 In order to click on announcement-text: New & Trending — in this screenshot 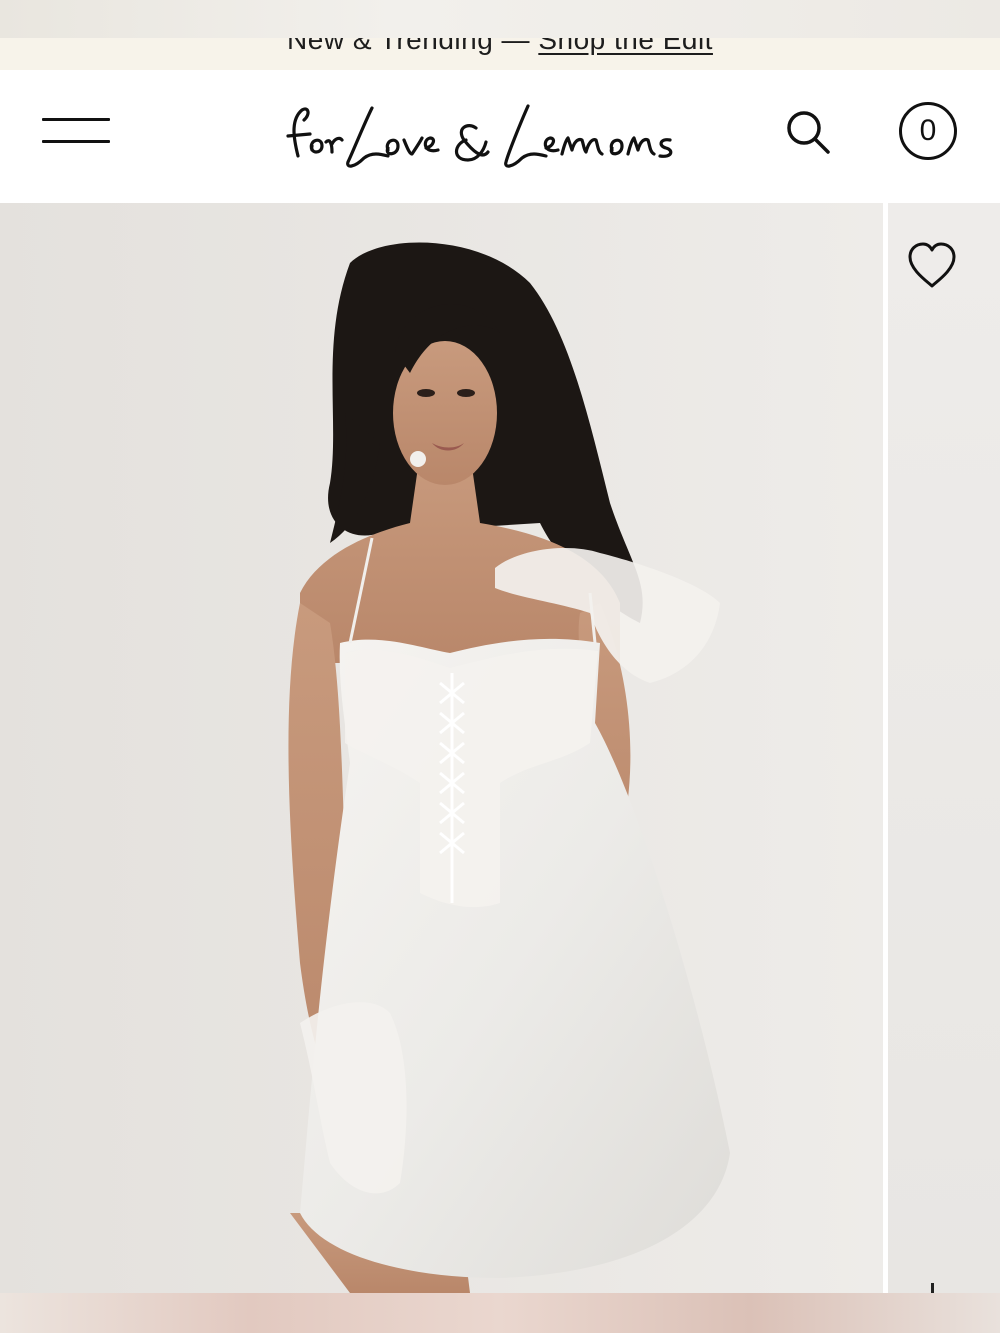, I will do `click(413, 46)`.